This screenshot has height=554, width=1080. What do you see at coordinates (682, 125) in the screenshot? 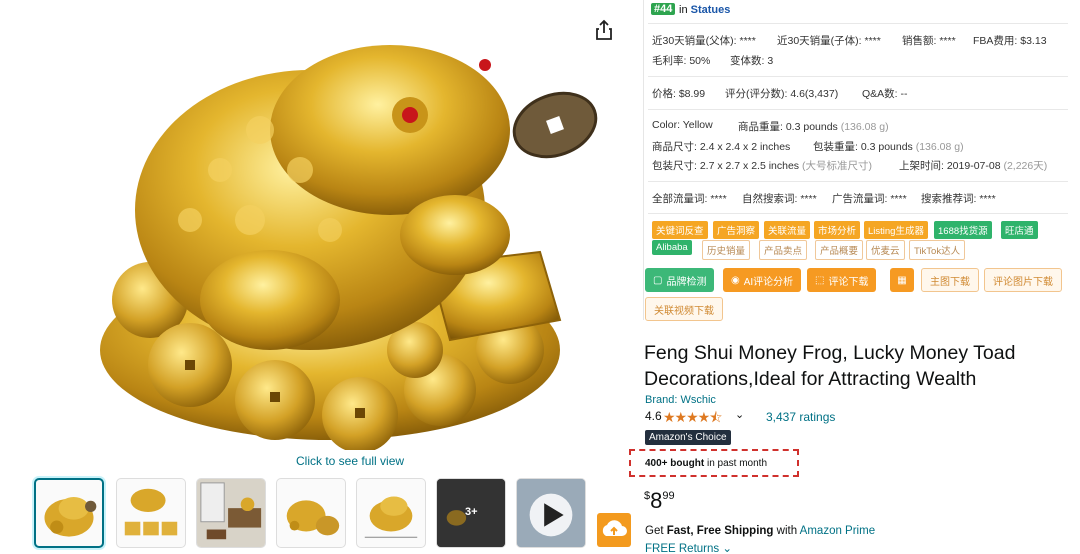
I see `color-attr: Color: Yellow` at bounding box center [682, 125].